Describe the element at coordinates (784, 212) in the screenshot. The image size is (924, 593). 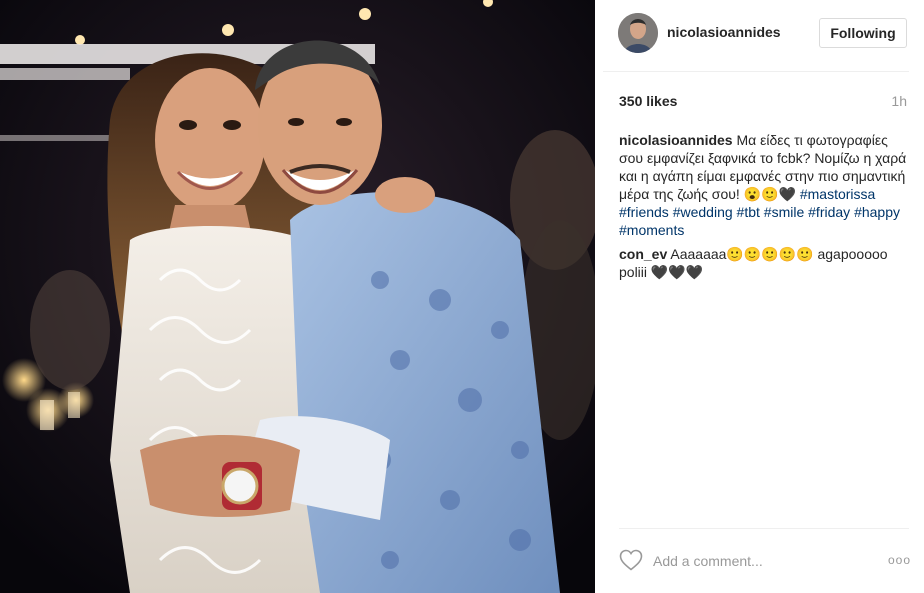
I see `hashtag: #smile` at that location.